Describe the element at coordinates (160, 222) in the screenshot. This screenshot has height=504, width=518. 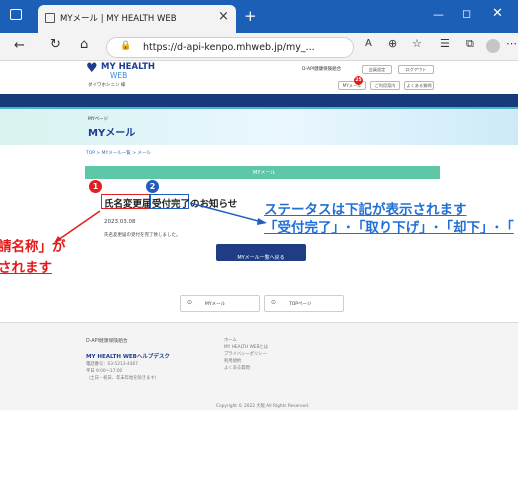
I see `annotation-arrows` at that location.